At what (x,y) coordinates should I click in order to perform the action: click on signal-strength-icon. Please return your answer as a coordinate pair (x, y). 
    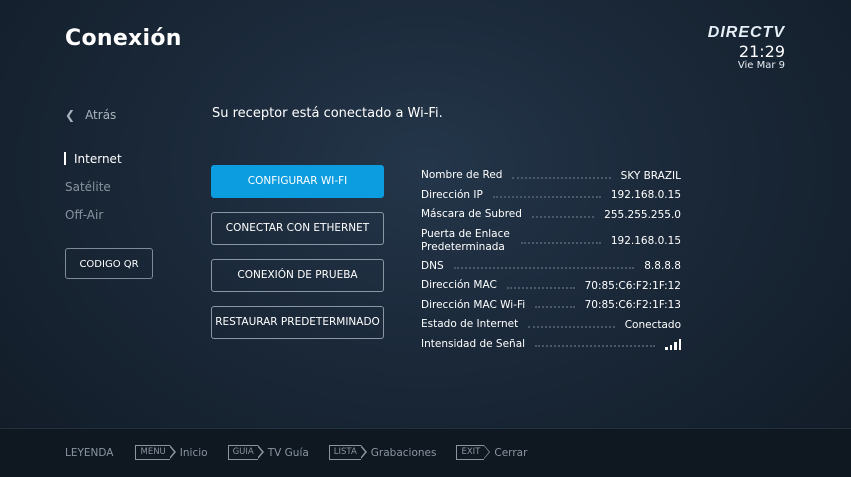
    Looking at the image, I should click on (673, 344).